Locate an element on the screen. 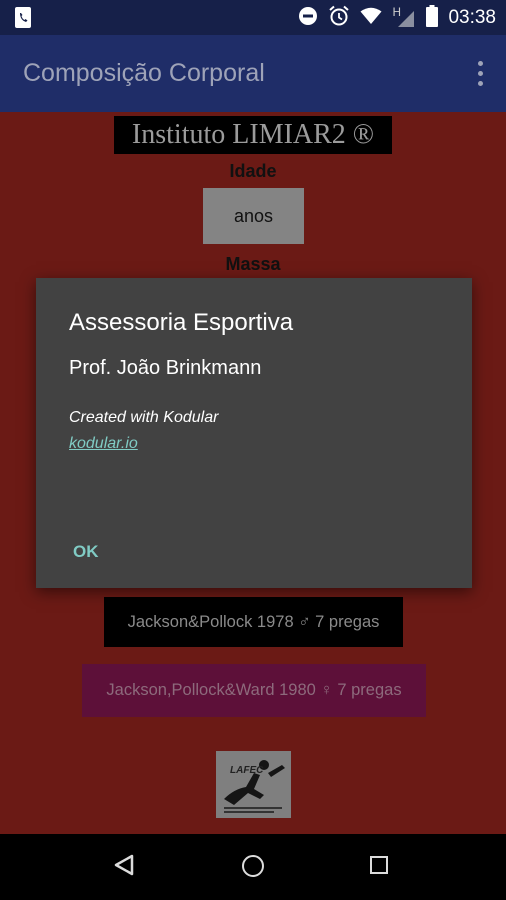 Image resolution: width=506 pixels, height=900 pixels. status-icons: H 03:38 is located at coordinates (397, 17).